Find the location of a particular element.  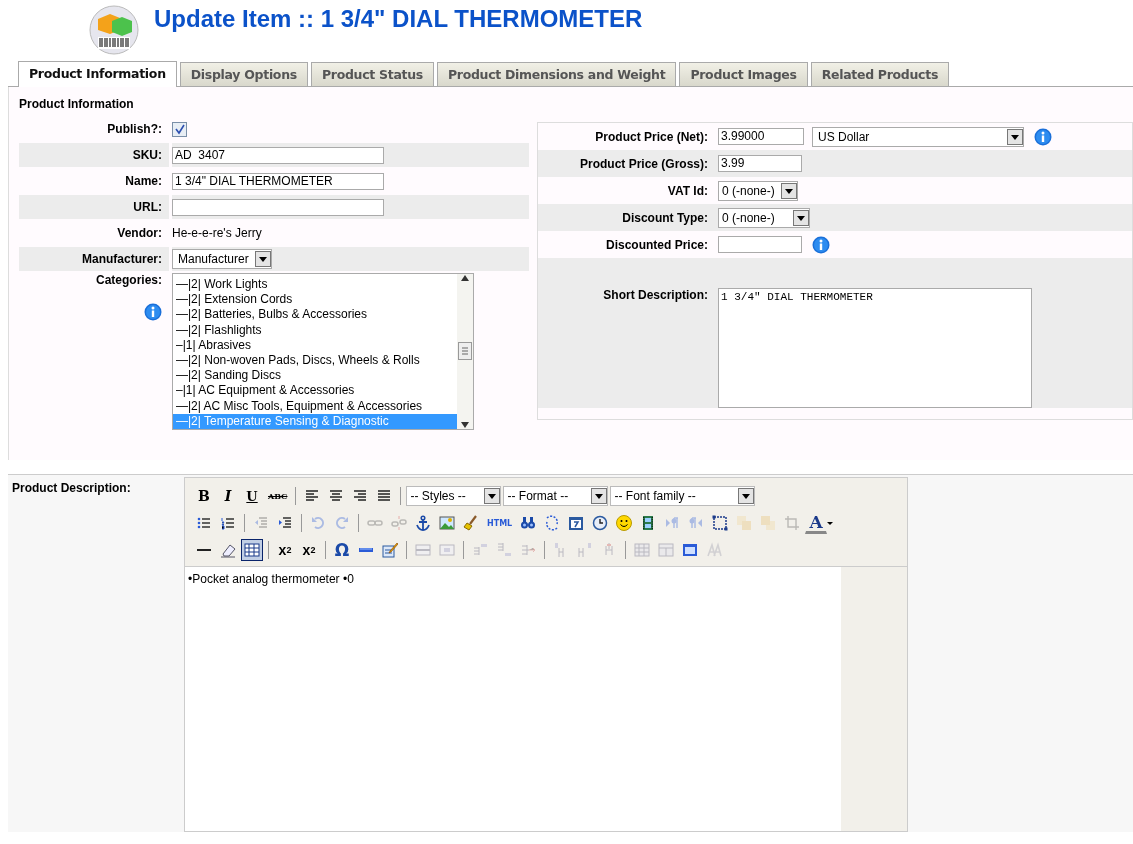

category-option: —|2| Work Lights is located at coordinates (315, 285).